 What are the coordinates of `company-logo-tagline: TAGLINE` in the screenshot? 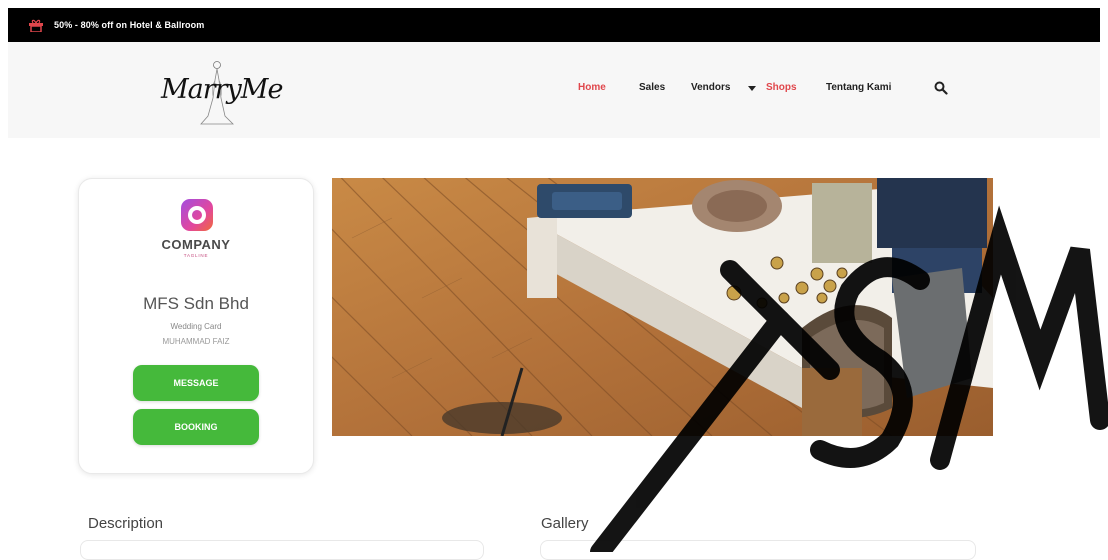 It's located at (196, 255).